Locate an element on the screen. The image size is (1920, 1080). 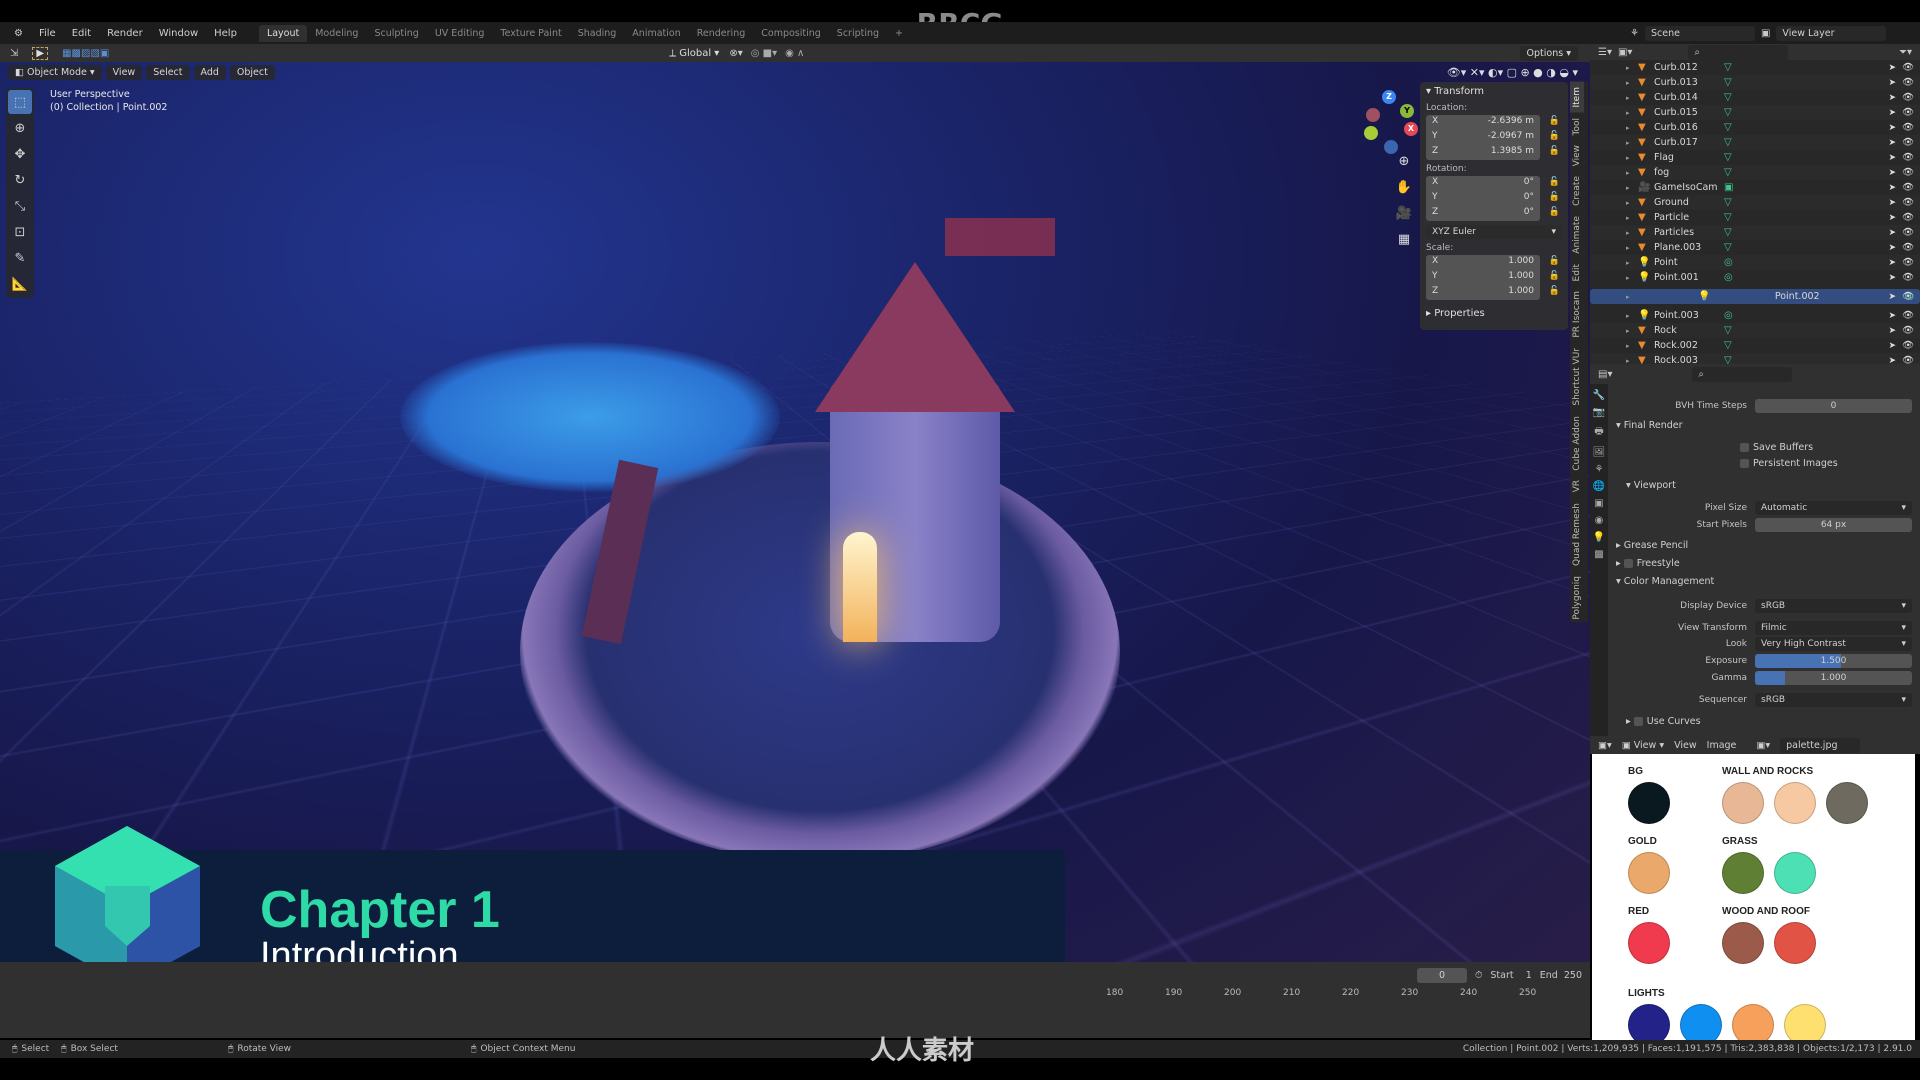
sequencer-dropdown: sRGB ▾ is located at coordinates (1833, 700).